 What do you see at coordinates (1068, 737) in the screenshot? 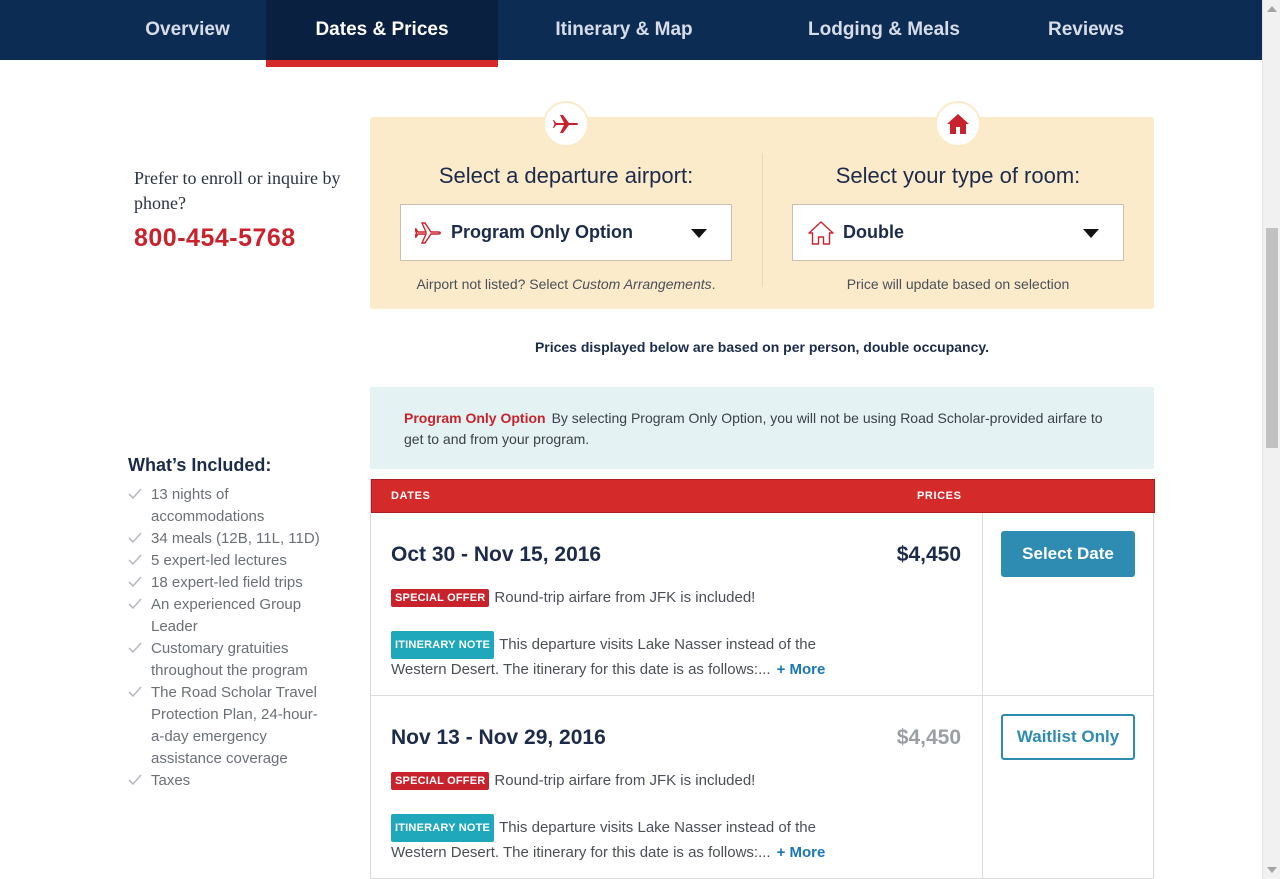
I see `waitlist-only-button: Waitlist Only` at bounding box center [1068, 737].